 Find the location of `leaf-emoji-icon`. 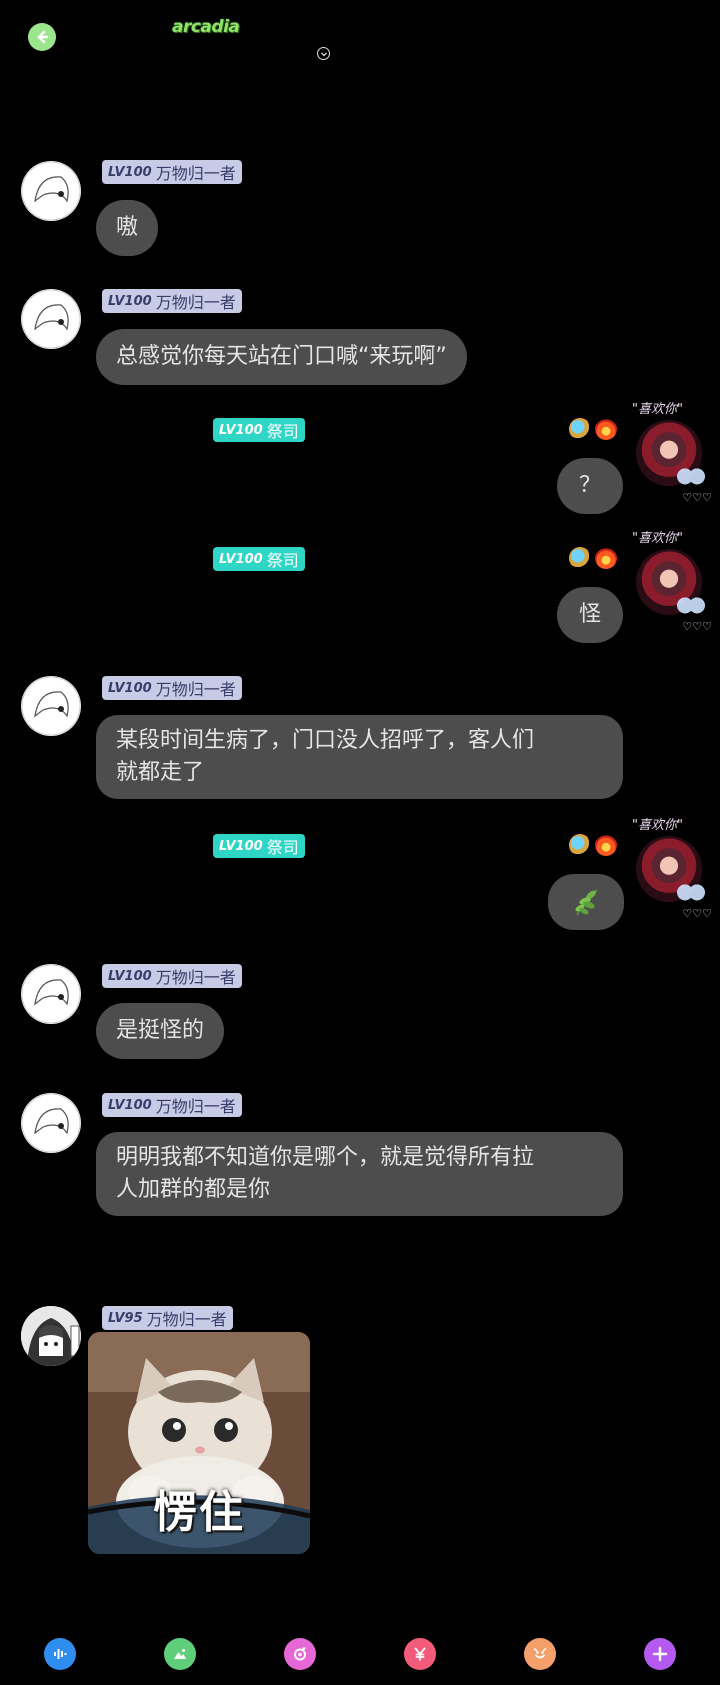

leaf-emoji-icon is located at coordinates (586, 902).